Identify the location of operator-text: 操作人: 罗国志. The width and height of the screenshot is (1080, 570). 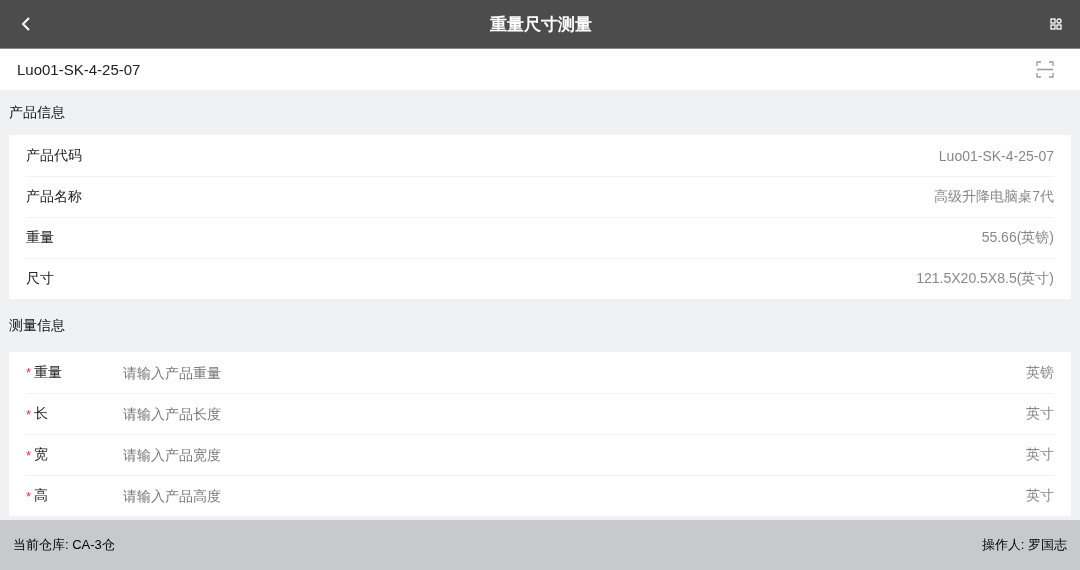
(1024, 545).